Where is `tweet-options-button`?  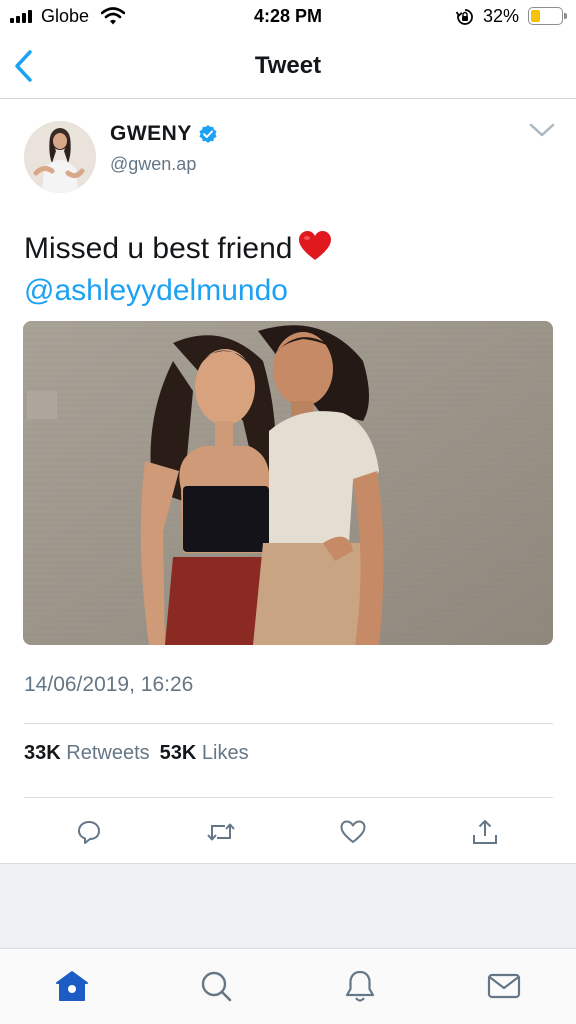
tweet-options-button is located at coordinates (542, 130).